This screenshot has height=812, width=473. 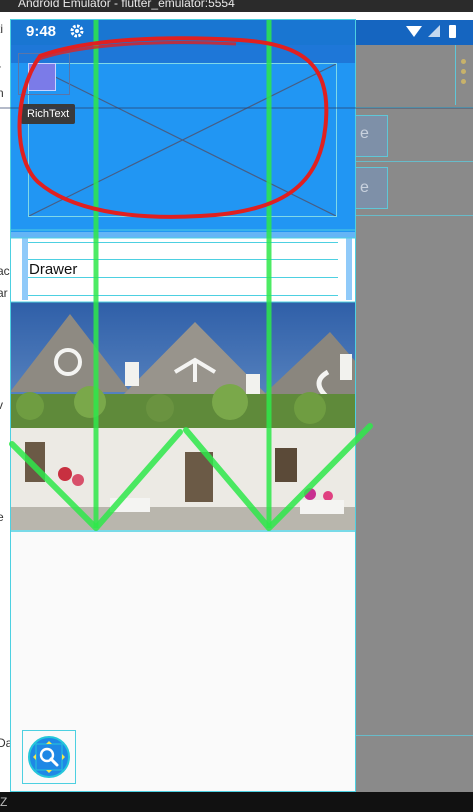 I want to click on drawer-label: Drawer, so click(x=53, y=269).